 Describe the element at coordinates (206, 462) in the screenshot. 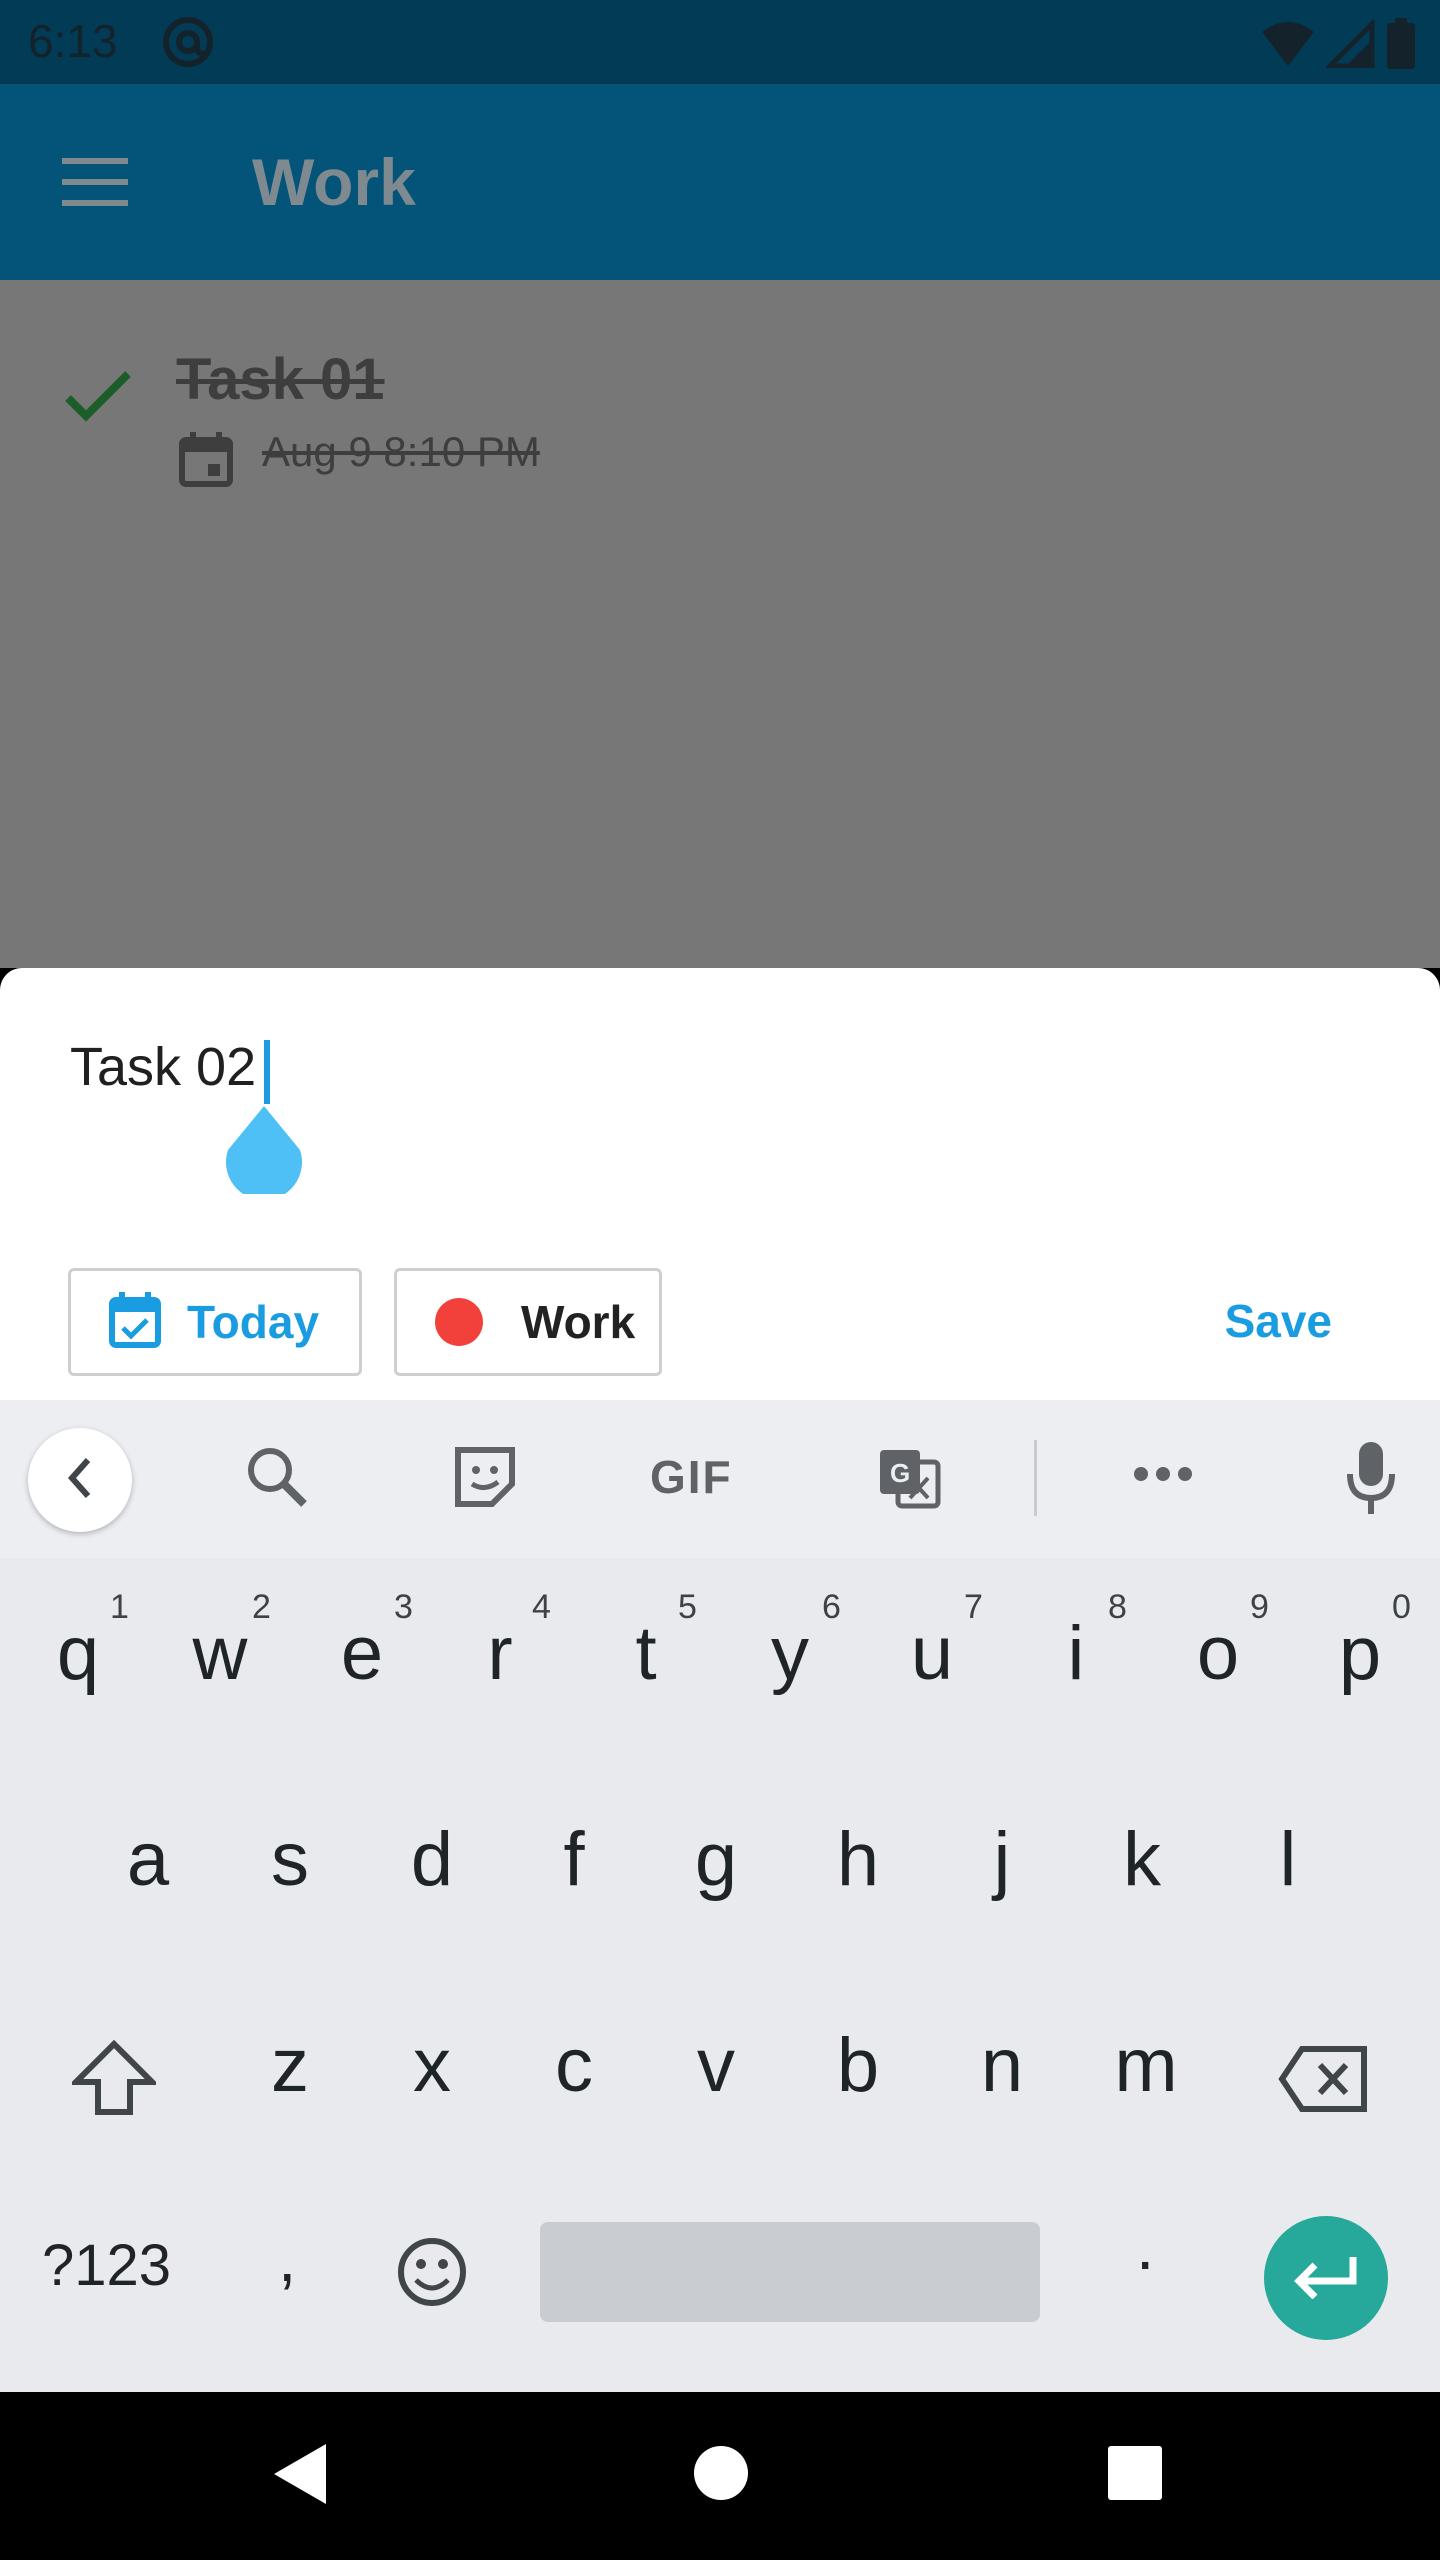

I see `calendar-icon` at that location.